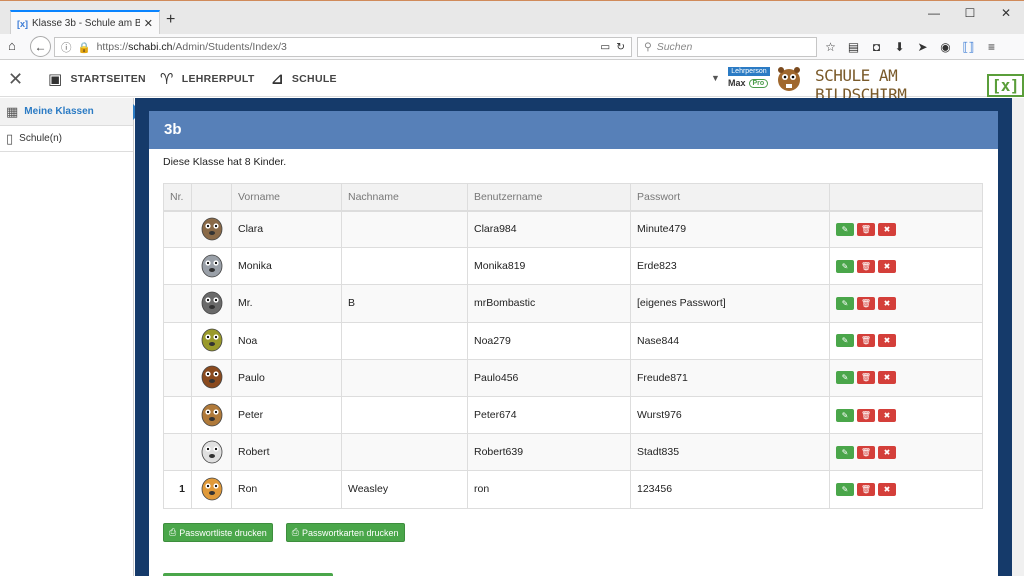  Describe the element at coordinates (404, 197) in the screenshot. I see `col-nachname: Nachname` at that location.